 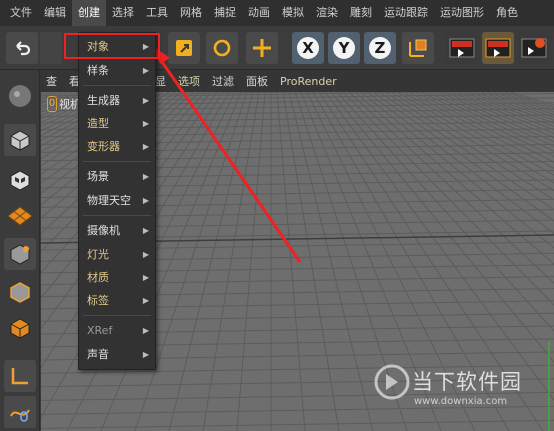 What do you see at coordinates (55, 13) in the screenshot?
I see `menu-edit: 编辑` at bounding box center [55, 13].